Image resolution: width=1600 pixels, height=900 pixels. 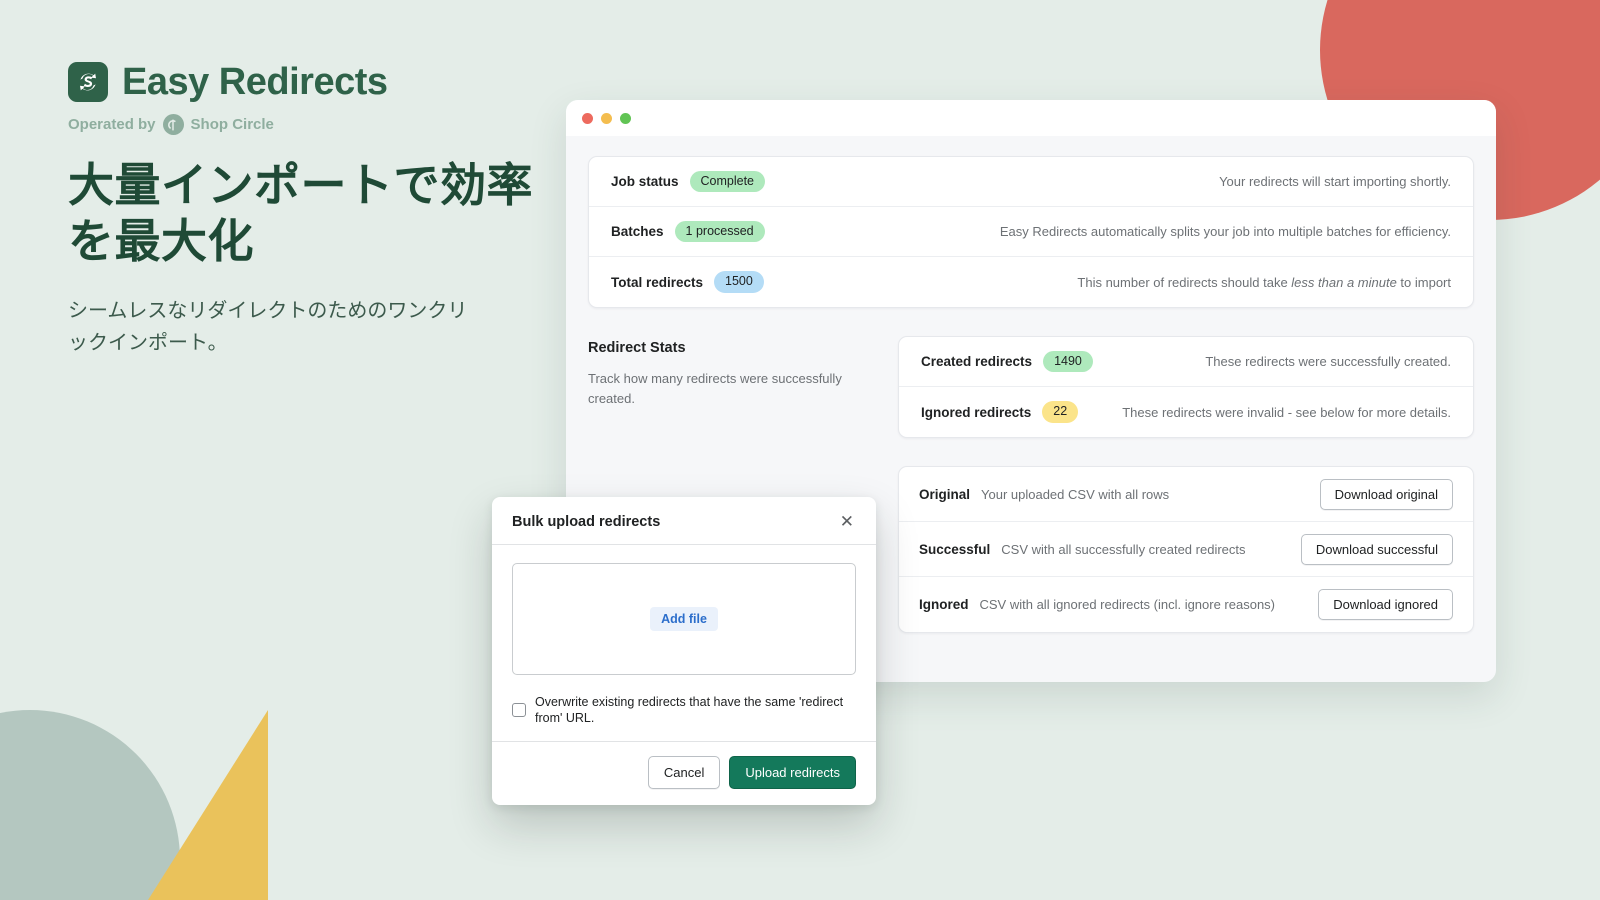 What do you see at coordinates (739, 282) in the screenshot?
I see `count-badge: 1500` at bounding box center [739, 282].